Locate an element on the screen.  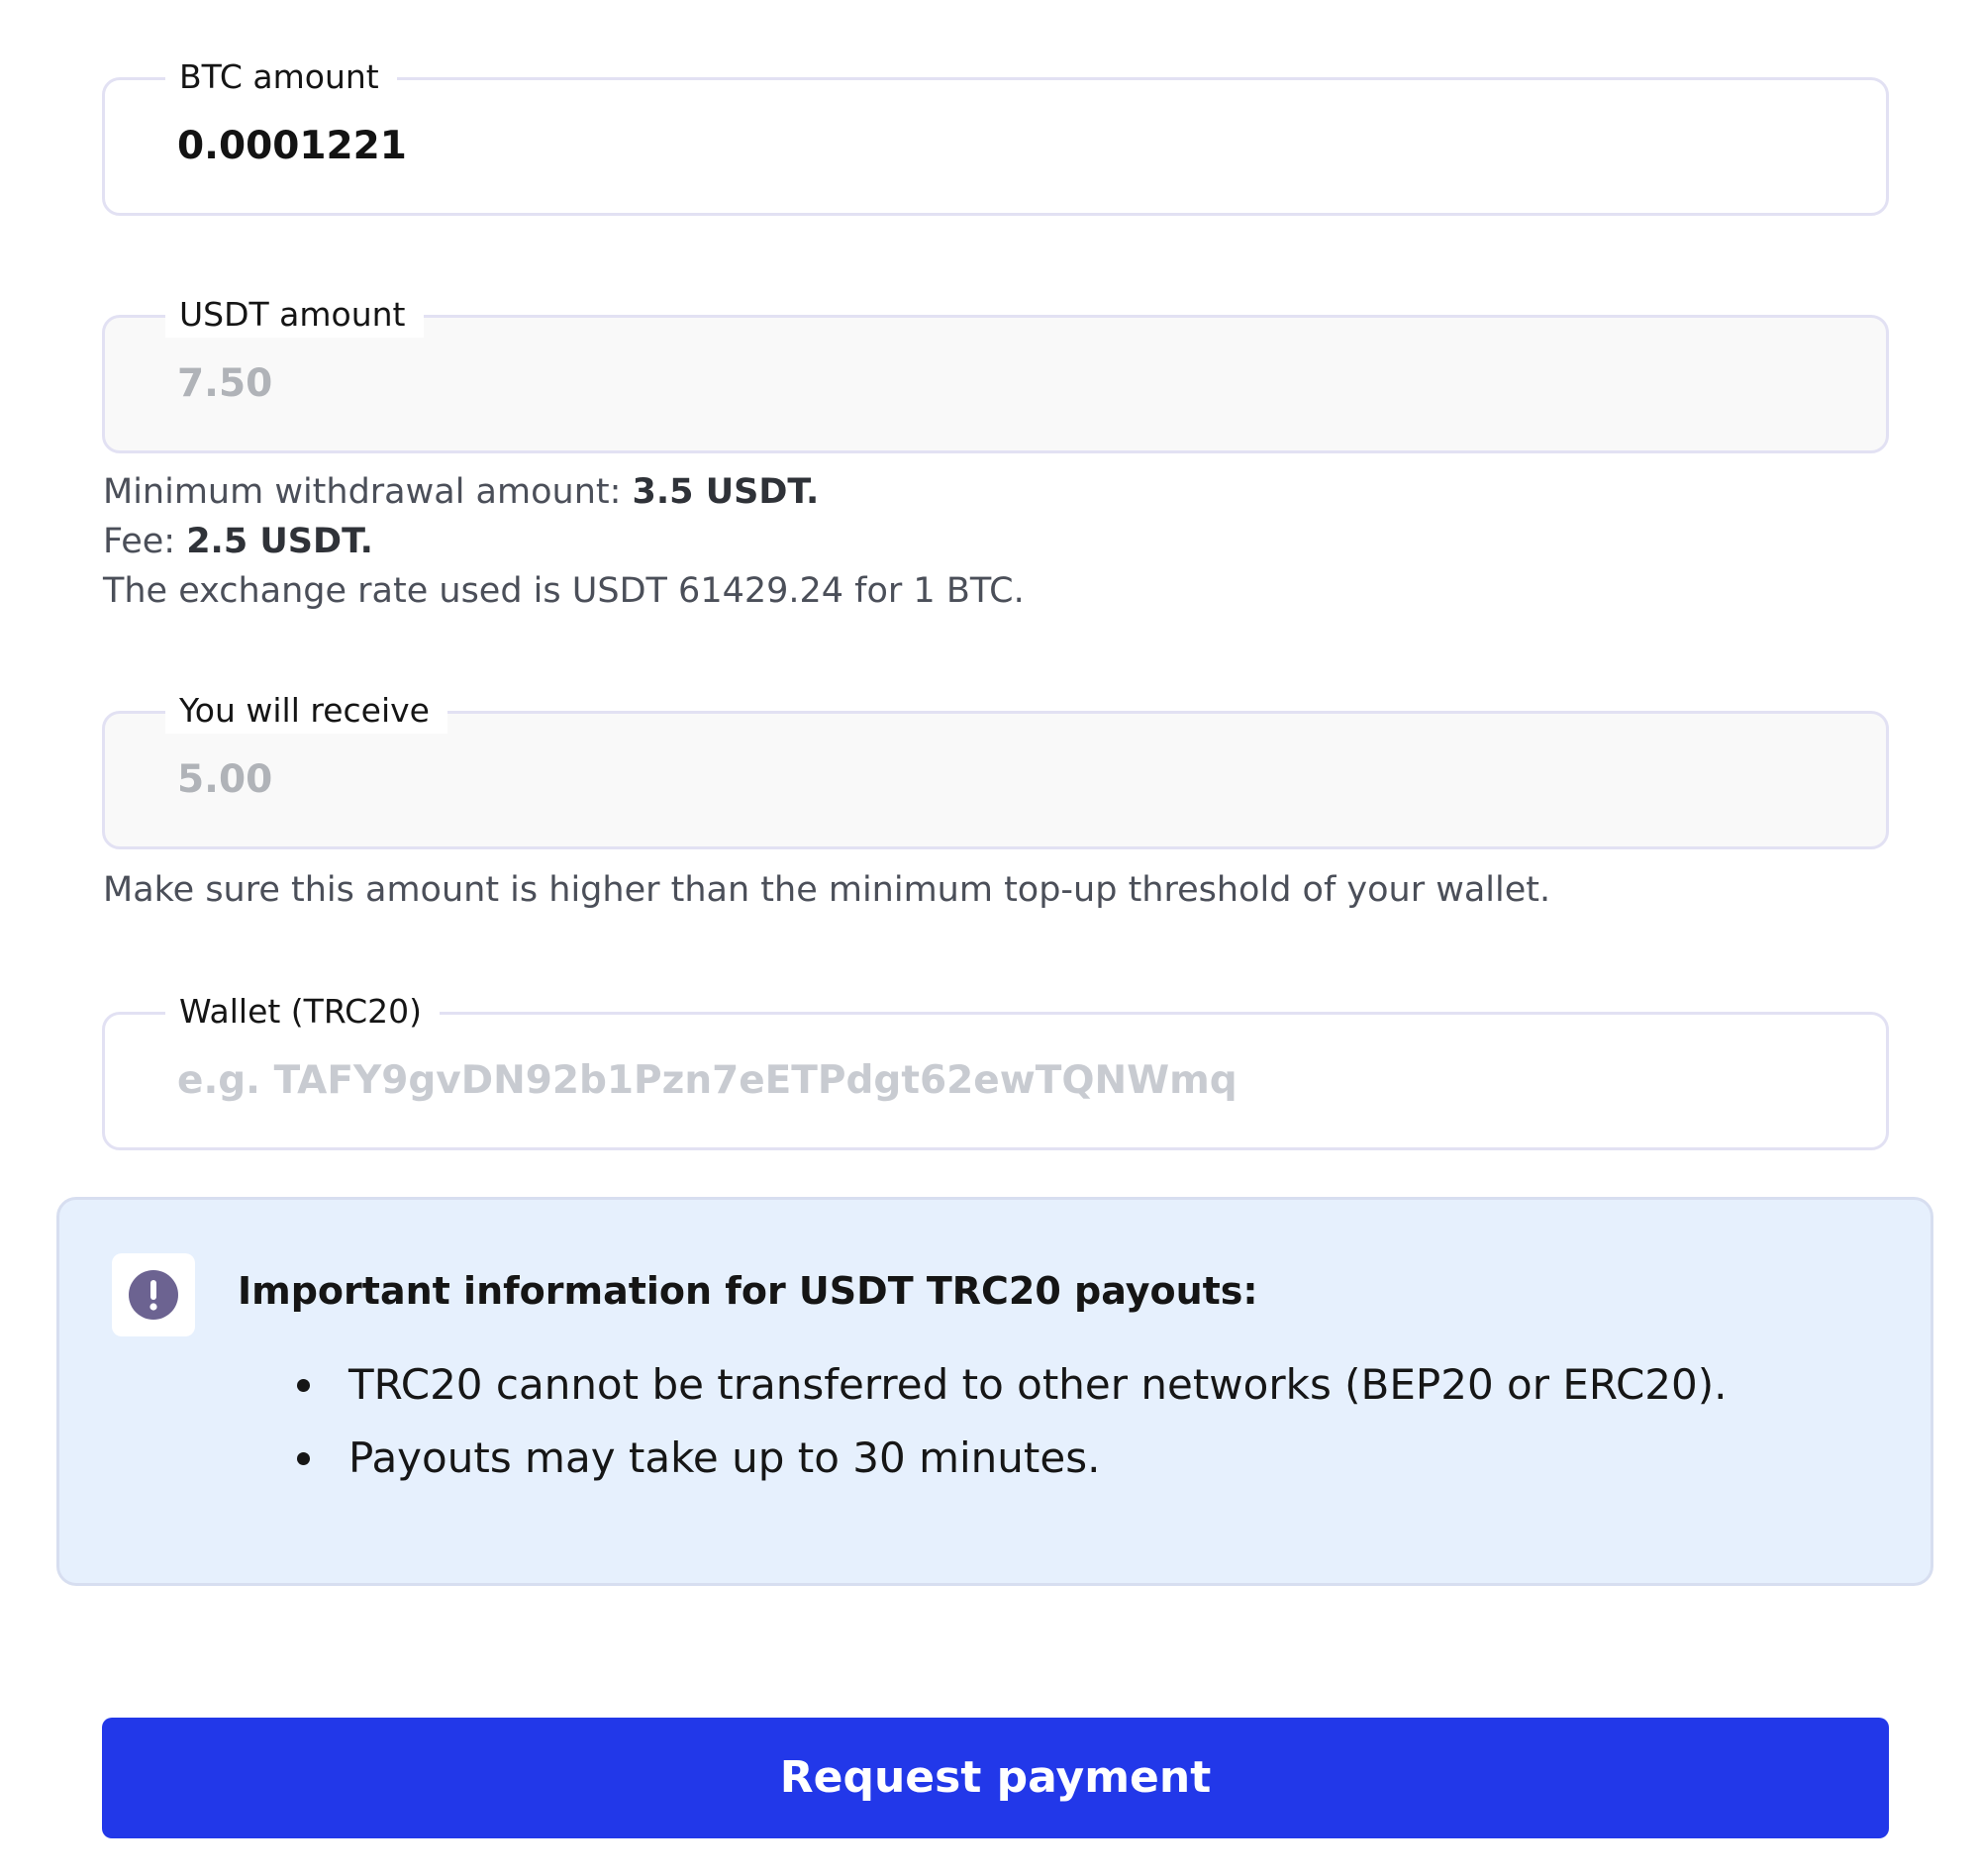
notice-icon-container is located at coordinates (153, 1294).